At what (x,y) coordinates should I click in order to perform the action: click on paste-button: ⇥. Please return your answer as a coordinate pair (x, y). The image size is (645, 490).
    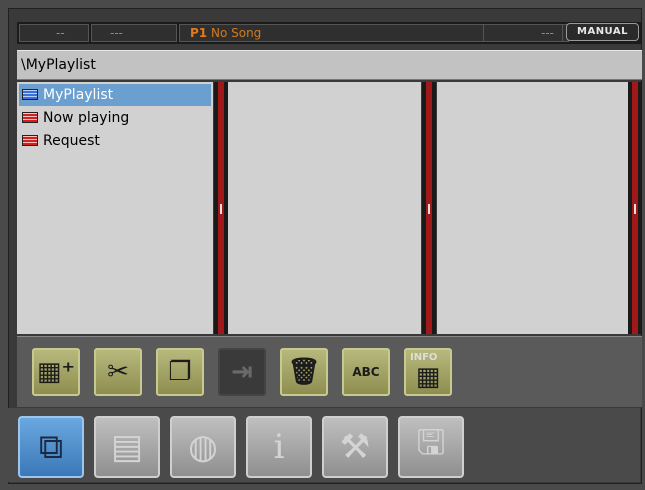
    Looking at the image, I should click on (242, 372).